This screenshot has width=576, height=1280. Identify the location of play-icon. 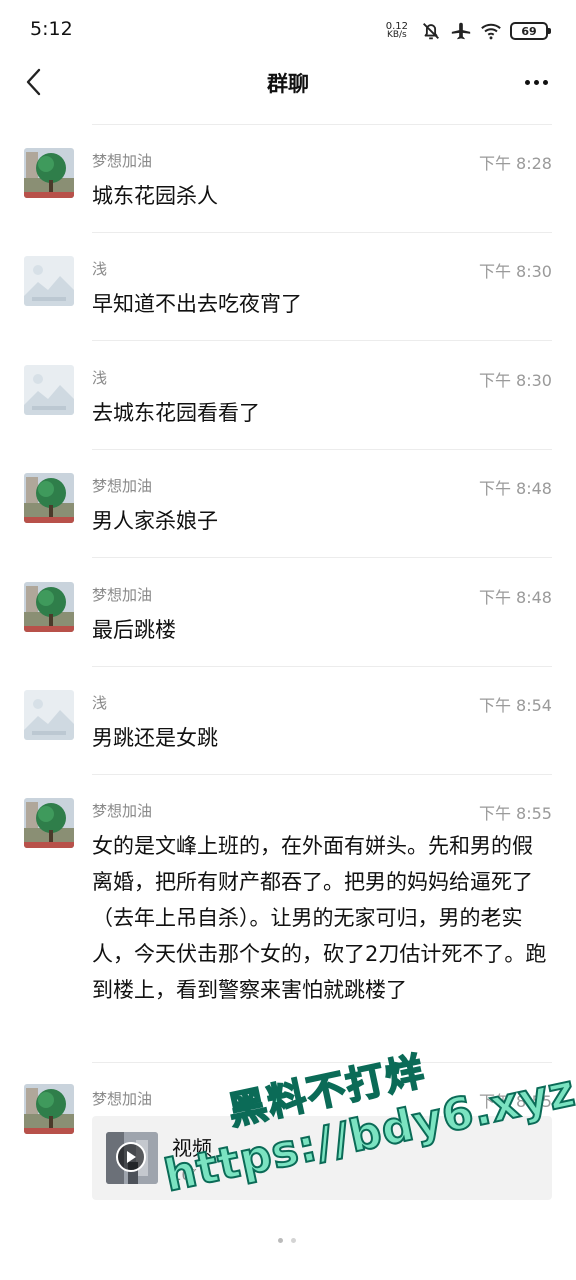
(131, 1157).